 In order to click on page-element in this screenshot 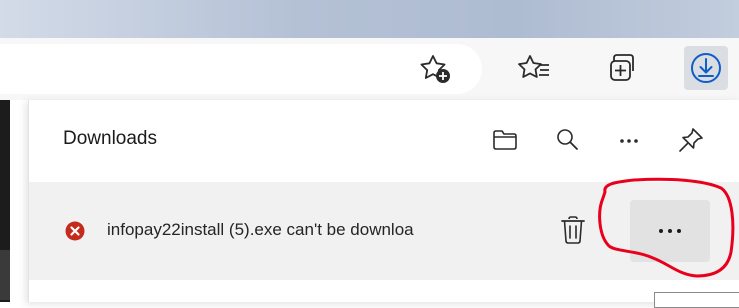, I will do `click(696, 300)`.